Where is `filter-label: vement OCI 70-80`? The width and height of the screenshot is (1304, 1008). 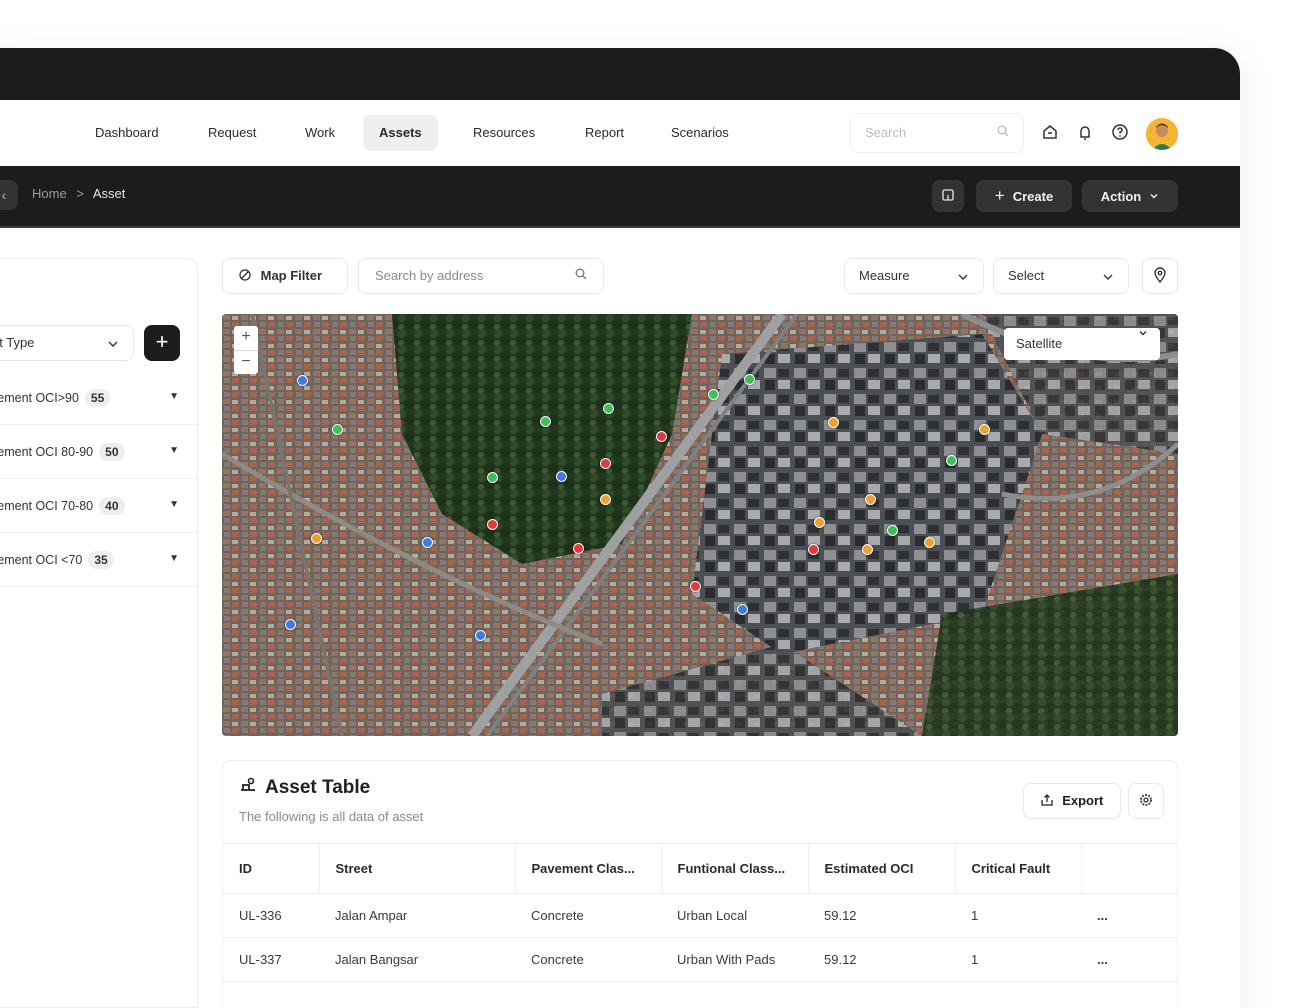 filter-label: vement OCI 70-80 is located at coordinates (47, 506).